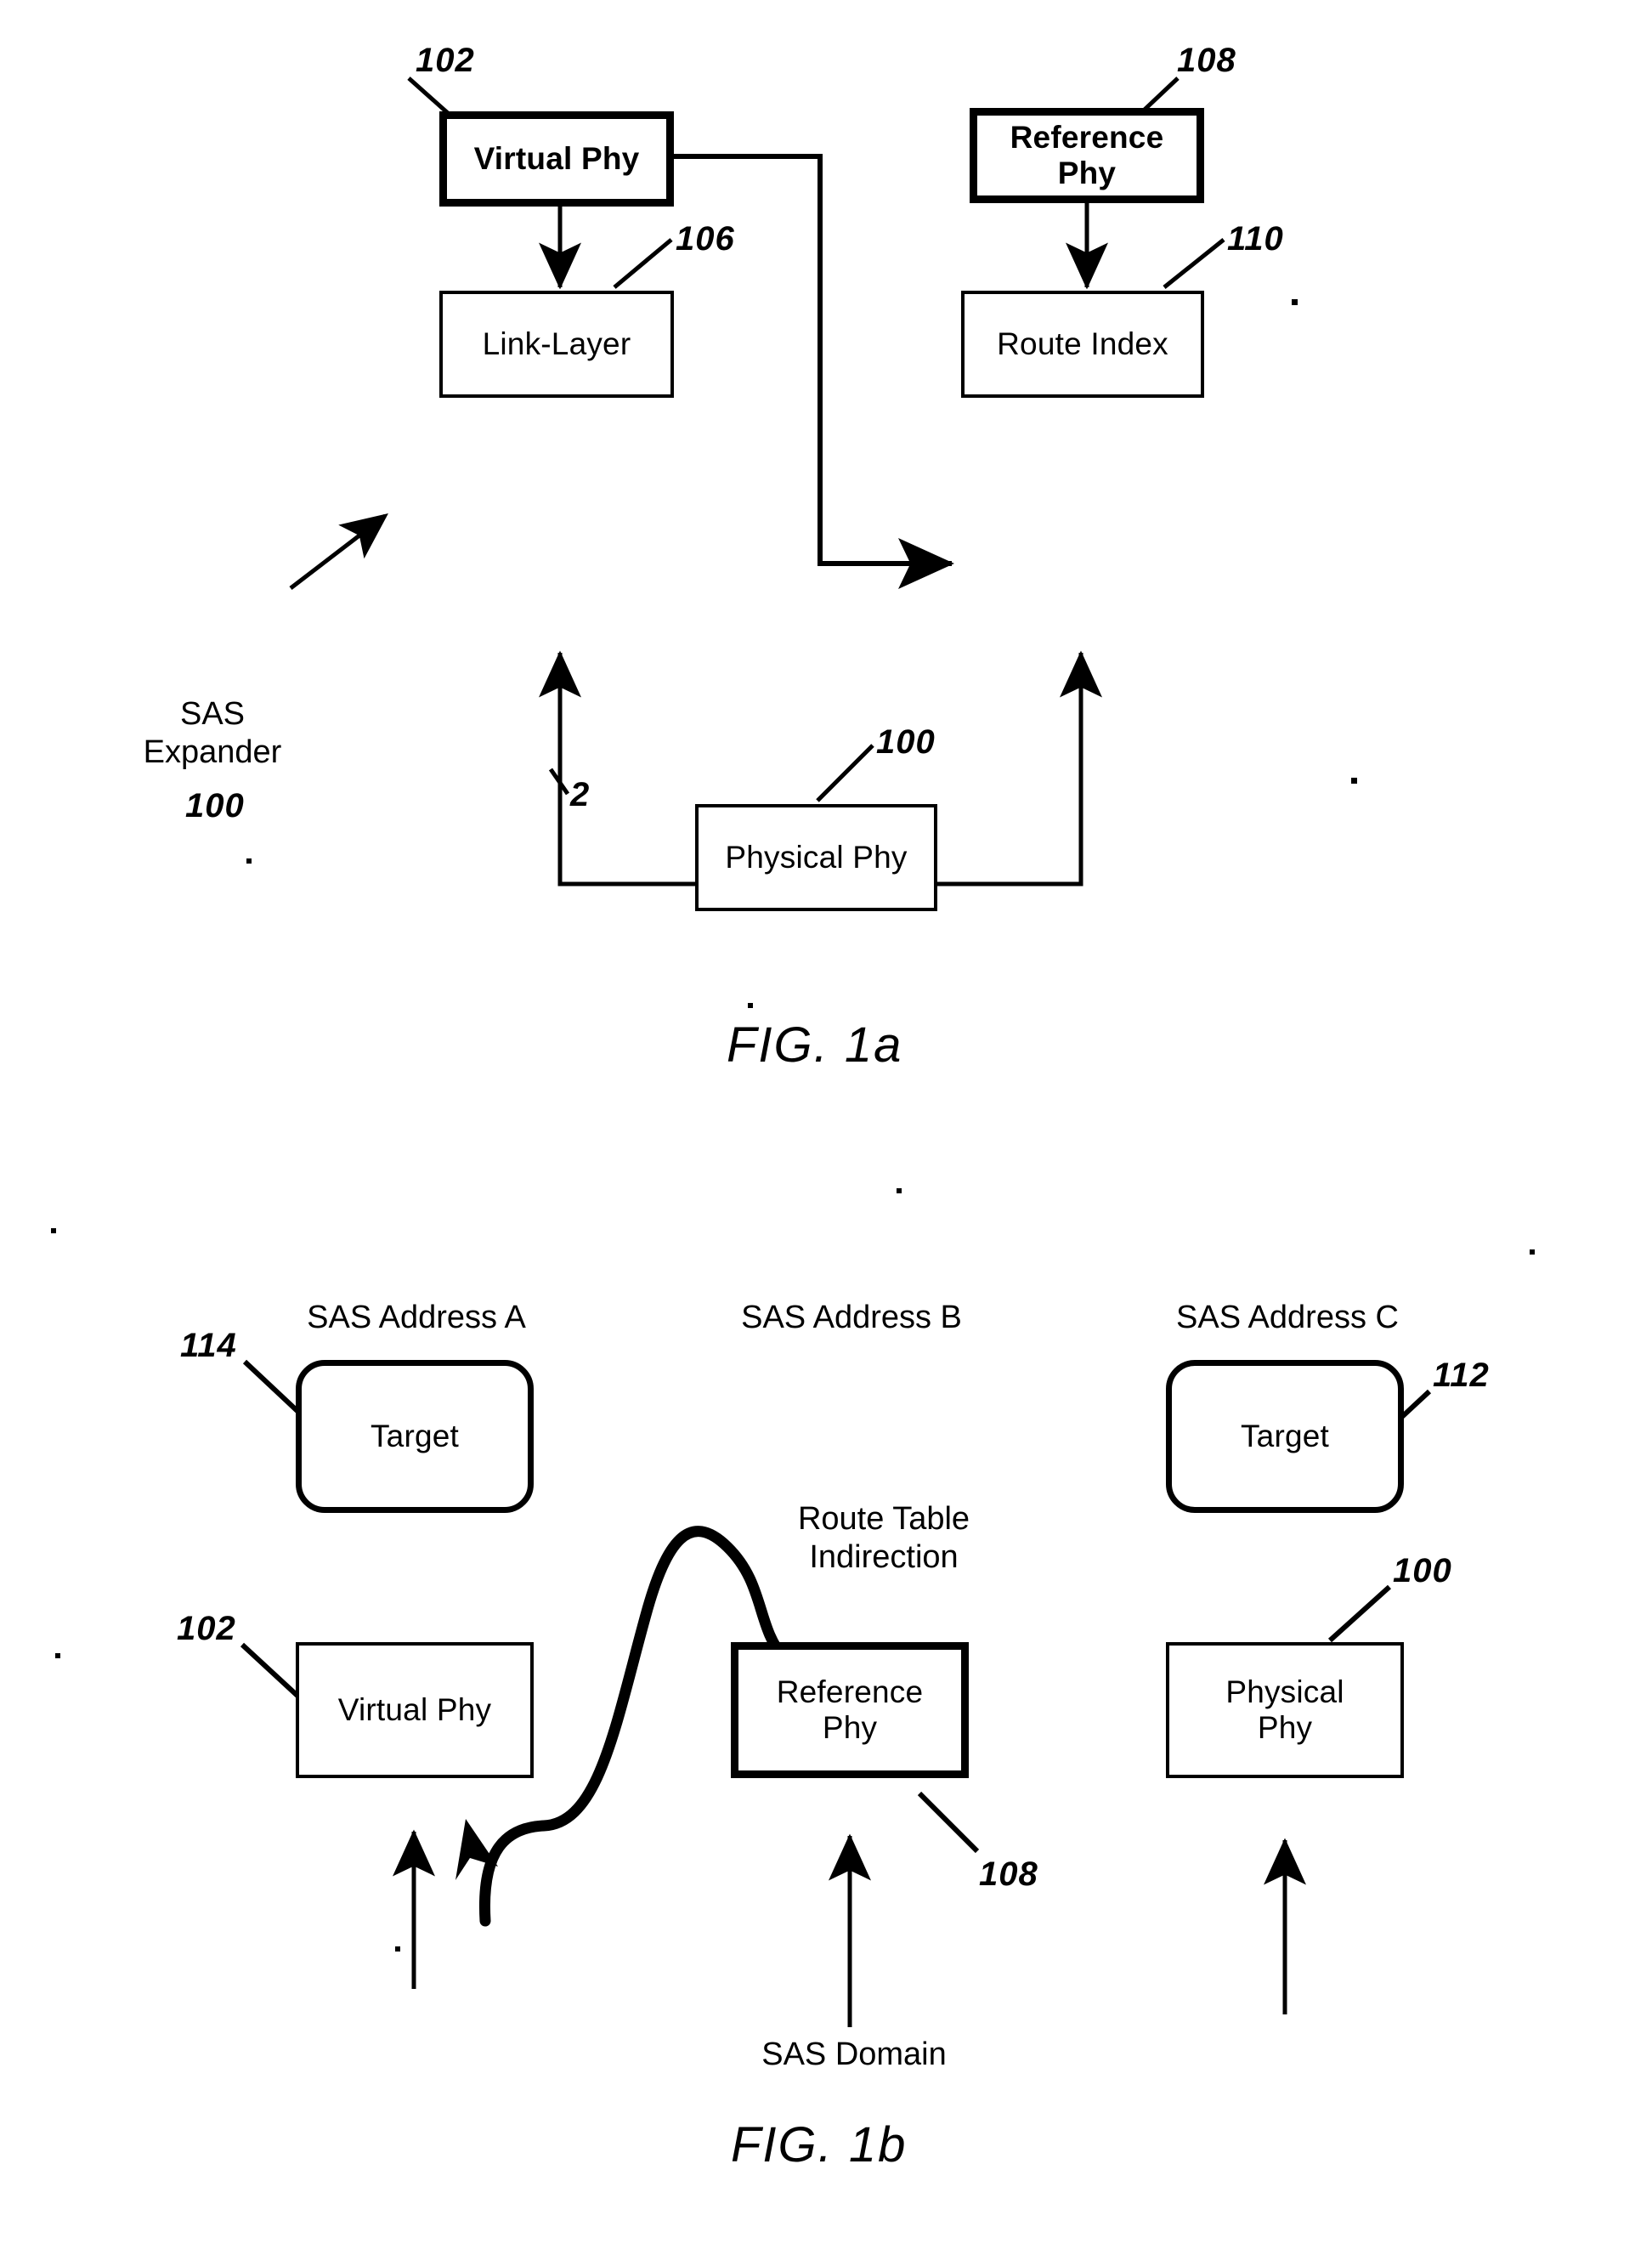 This screenshot has height=2266, width=1652. I want to click on fig1b-column-header-b: SAS Address B, so click(851, 1317).